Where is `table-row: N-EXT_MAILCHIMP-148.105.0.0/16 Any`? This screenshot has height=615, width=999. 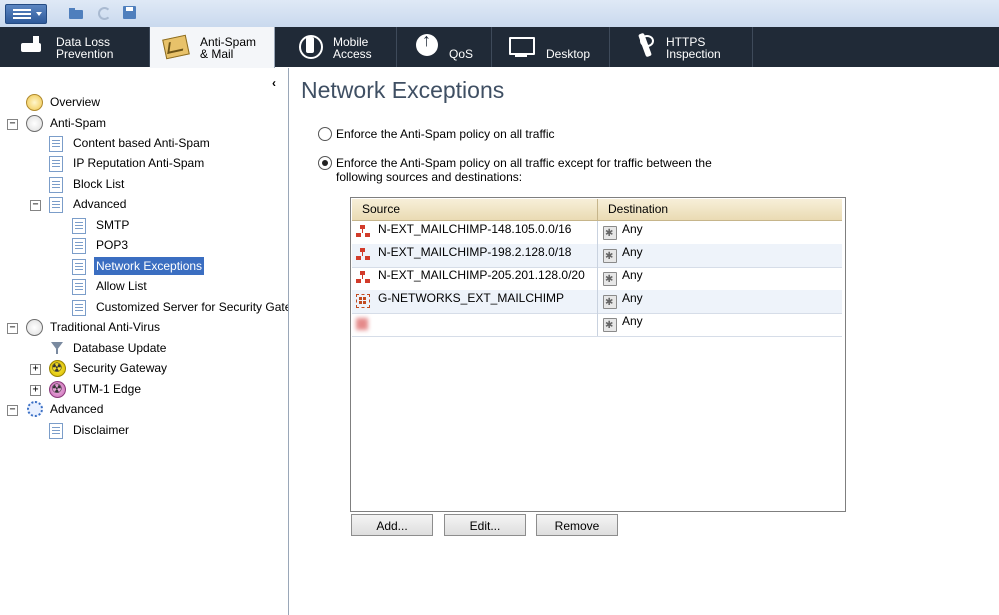
table-row: N-EXT_MAILCHIMP-148.105.0.0/16 Any is located at coordinates (597, 233).